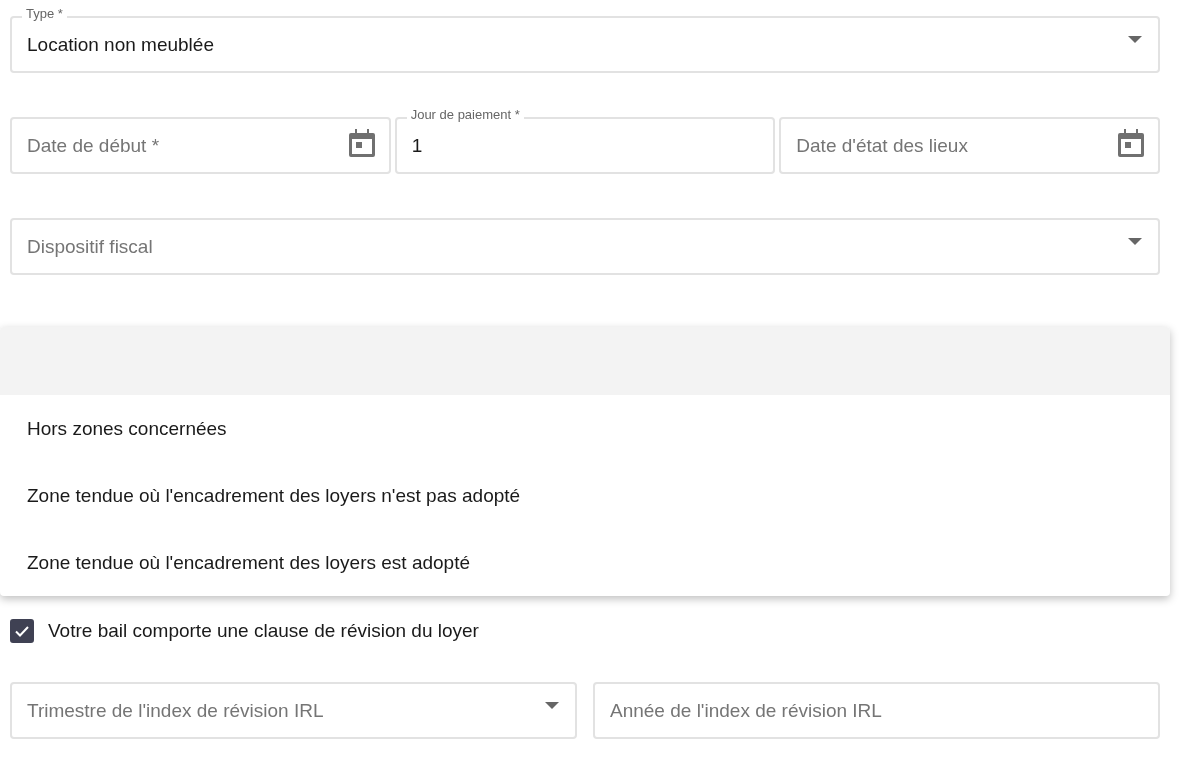  Describe the element at coordinates (585, 495) in the screenshot. I see `menu-option: Zone tendue où l'encadrement des loyers n'est pas adopté` at that location.